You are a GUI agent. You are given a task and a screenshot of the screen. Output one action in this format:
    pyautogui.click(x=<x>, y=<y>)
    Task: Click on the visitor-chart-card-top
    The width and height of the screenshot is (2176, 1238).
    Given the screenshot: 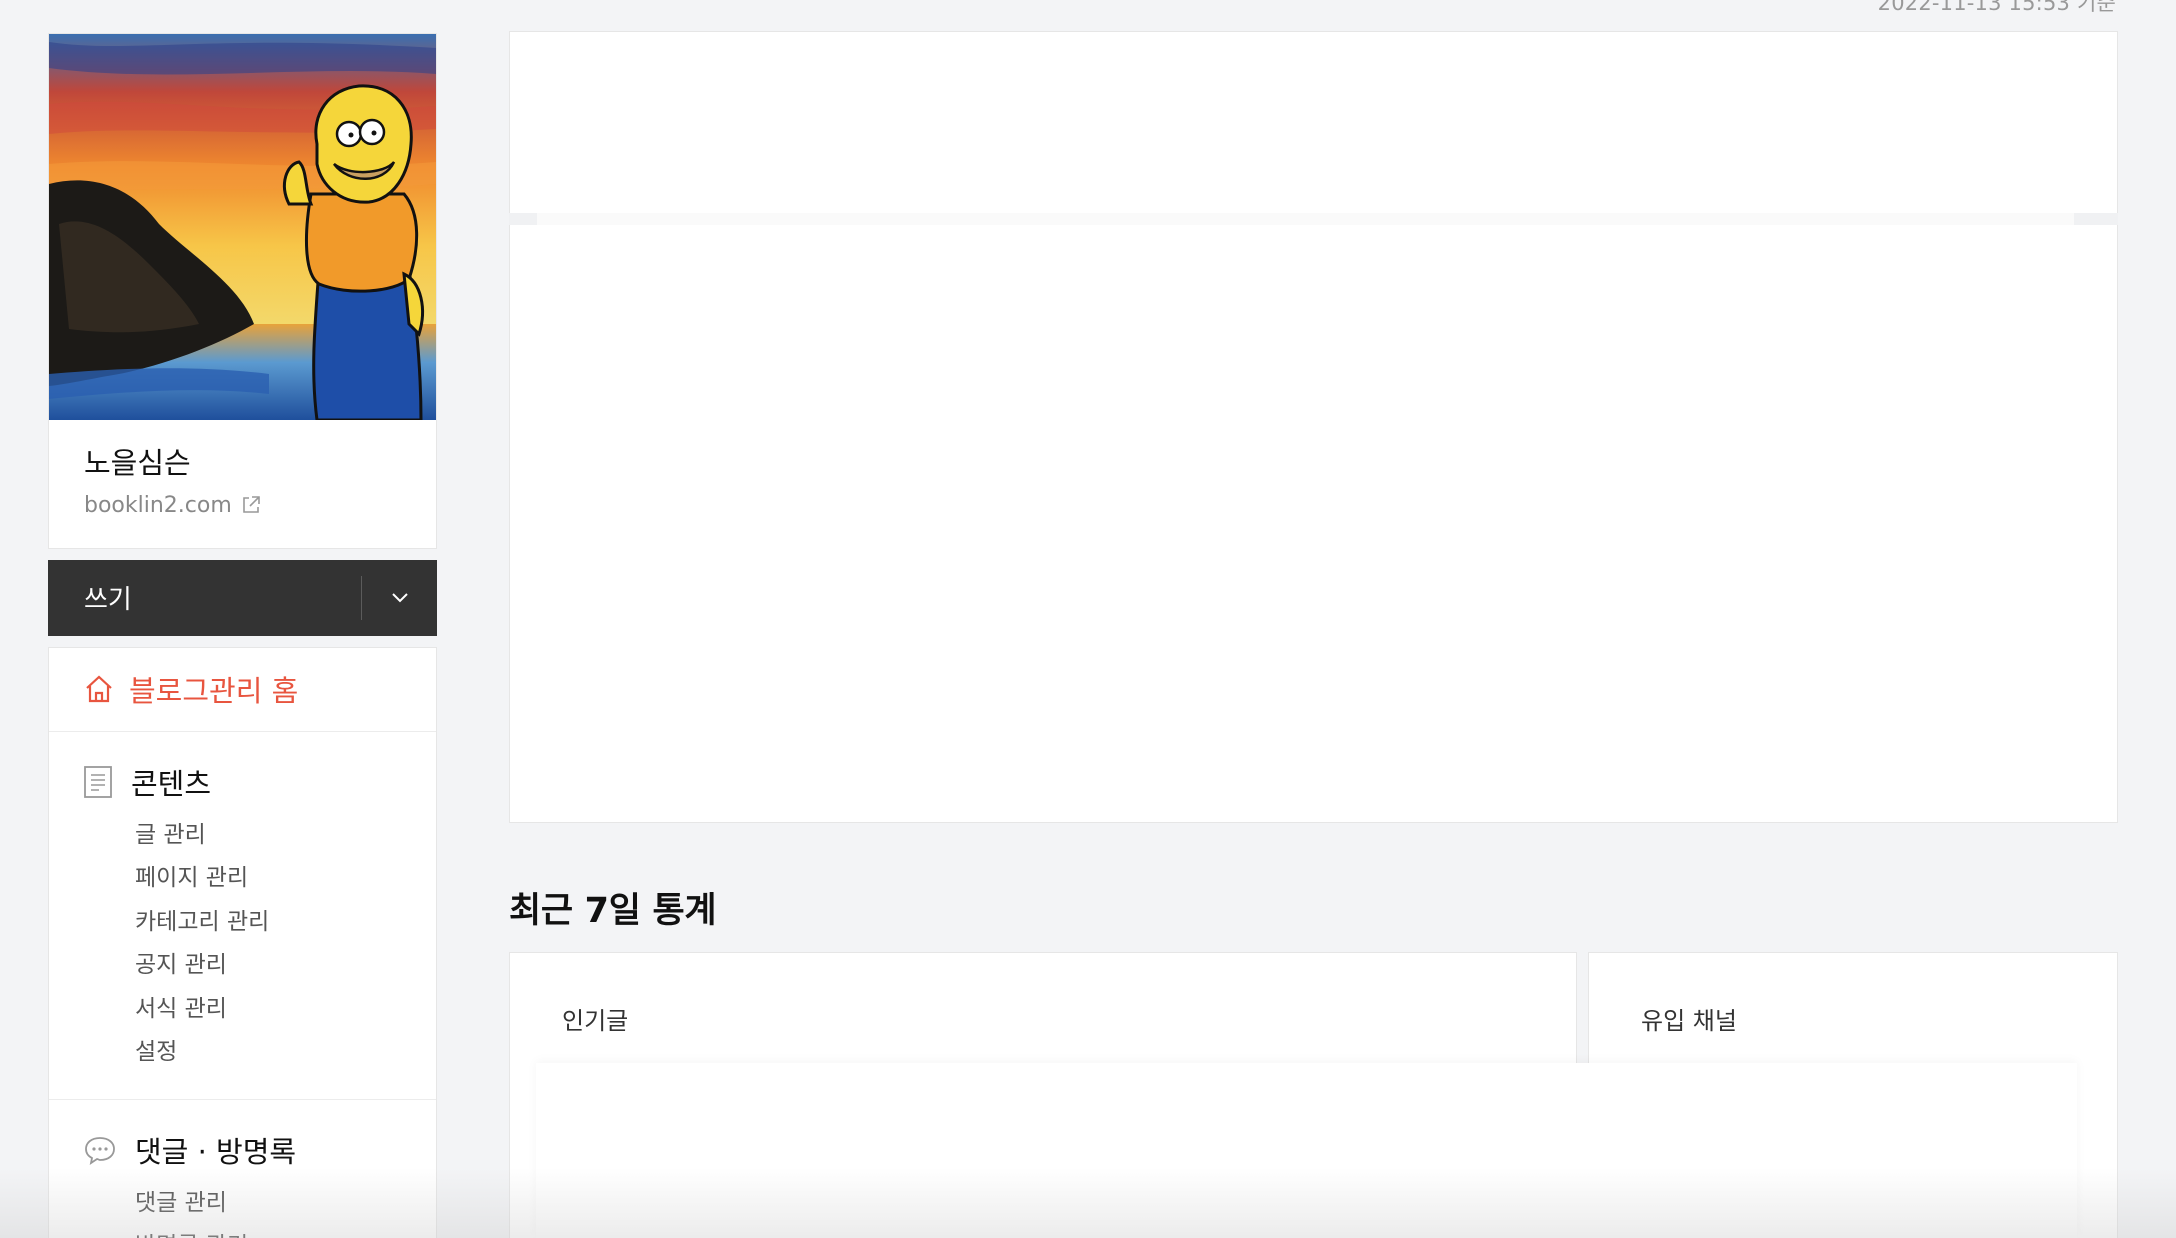 What is the action you would take?
    pyautogui.click(x=1313, y=122)
    